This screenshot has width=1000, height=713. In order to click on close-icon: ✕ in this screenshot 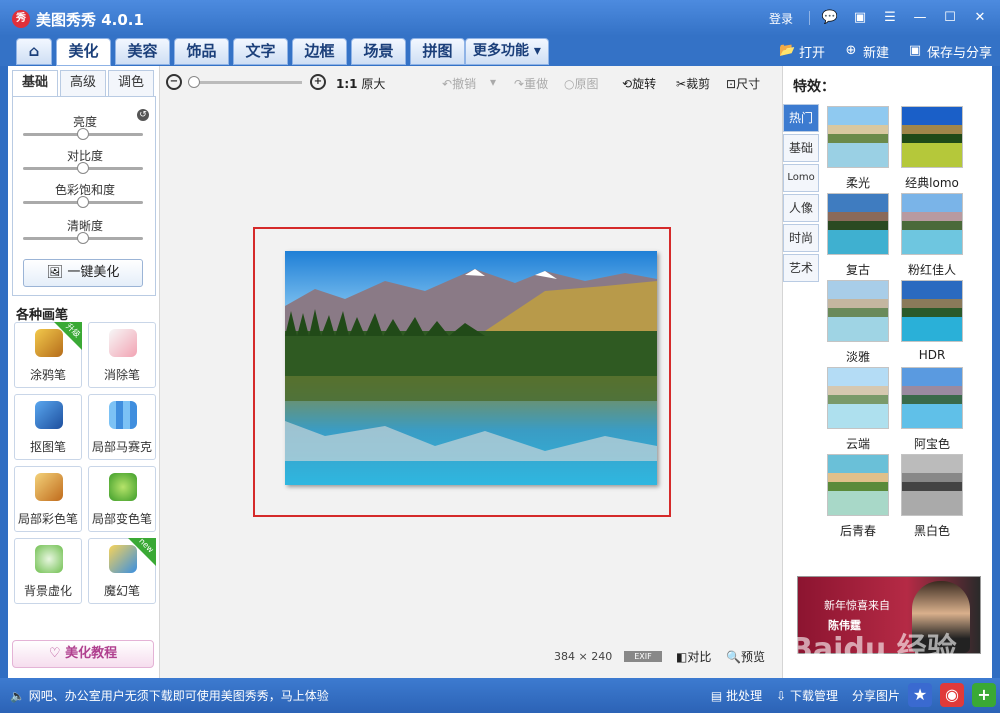, I will do `click(980, 18)`.